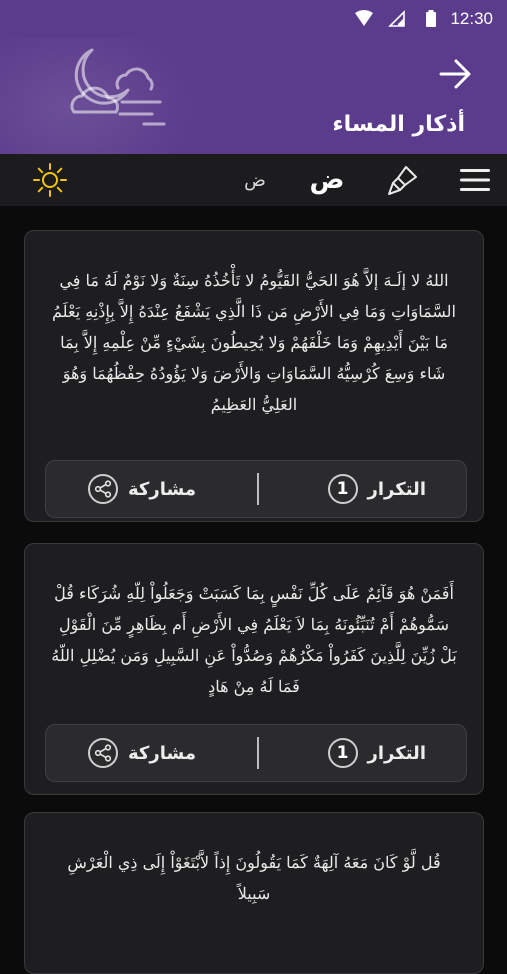 The image size is (507, 974). What do you see at coordinates (471, 18) in the screenshot?
I see `status-time: 12:30` at bounding box center [471, 18].